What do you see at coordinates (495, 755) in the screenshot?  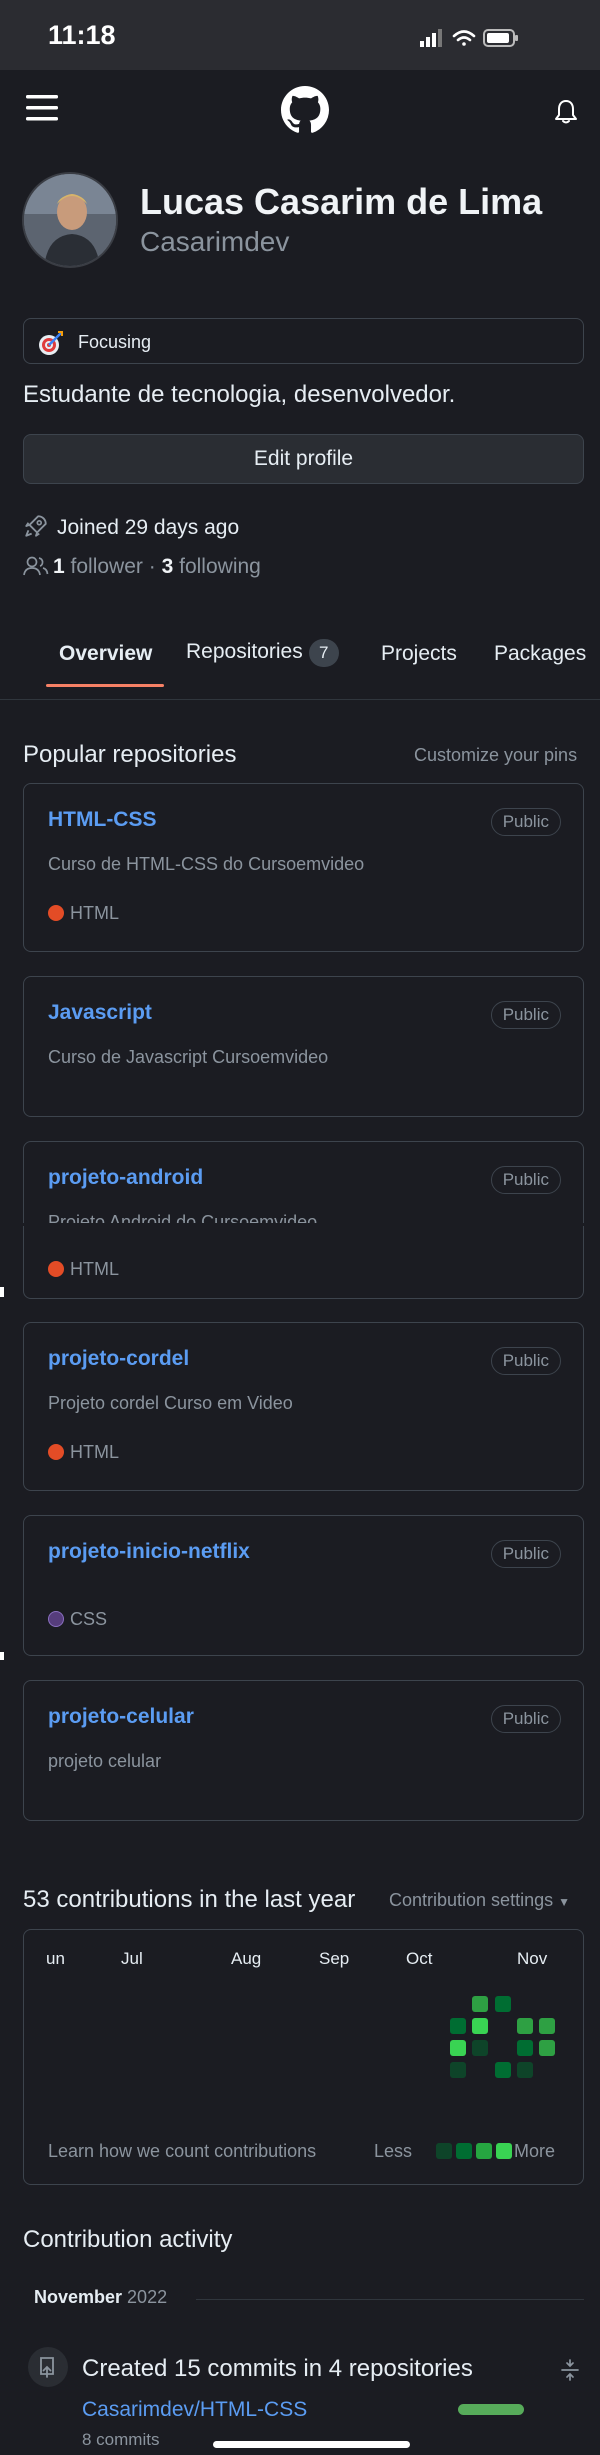 I see `customize-pins-link: Customize your pins` at bounding box center [495, 755].